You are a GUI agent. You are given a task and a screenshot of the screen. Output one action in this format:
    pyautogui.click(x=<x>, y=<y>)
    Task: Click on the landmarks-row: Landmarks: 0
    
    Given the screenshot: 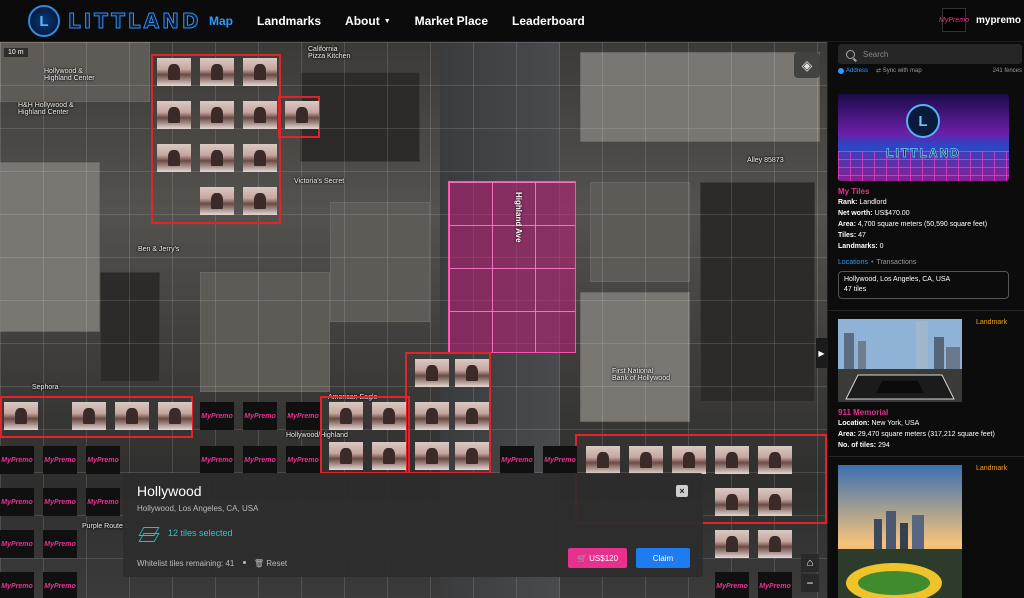 What is the action you would take?
    pyautogui.click(x=861, y=246)
    